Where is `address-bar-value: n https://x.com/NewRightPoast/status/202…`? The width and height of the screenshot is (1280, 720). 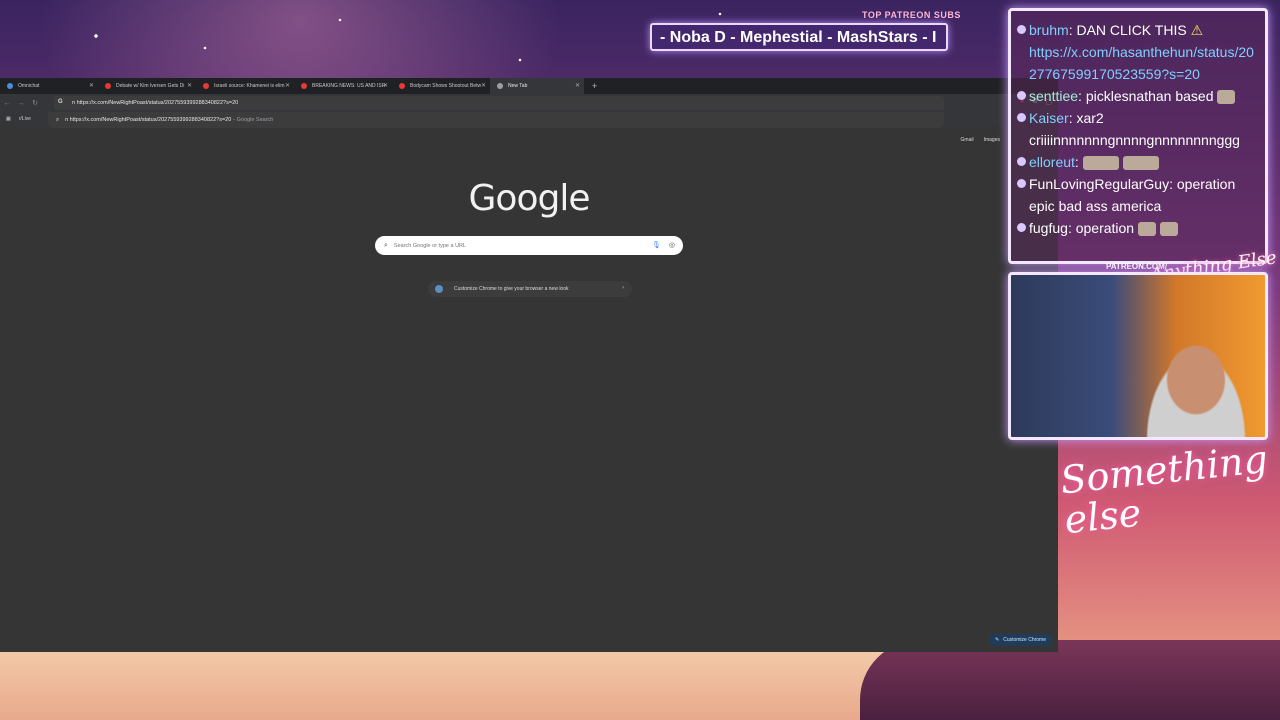 address-bar-value: n https://x.com/NewRightPoast/status/202… is located at coordinates (155, 103).